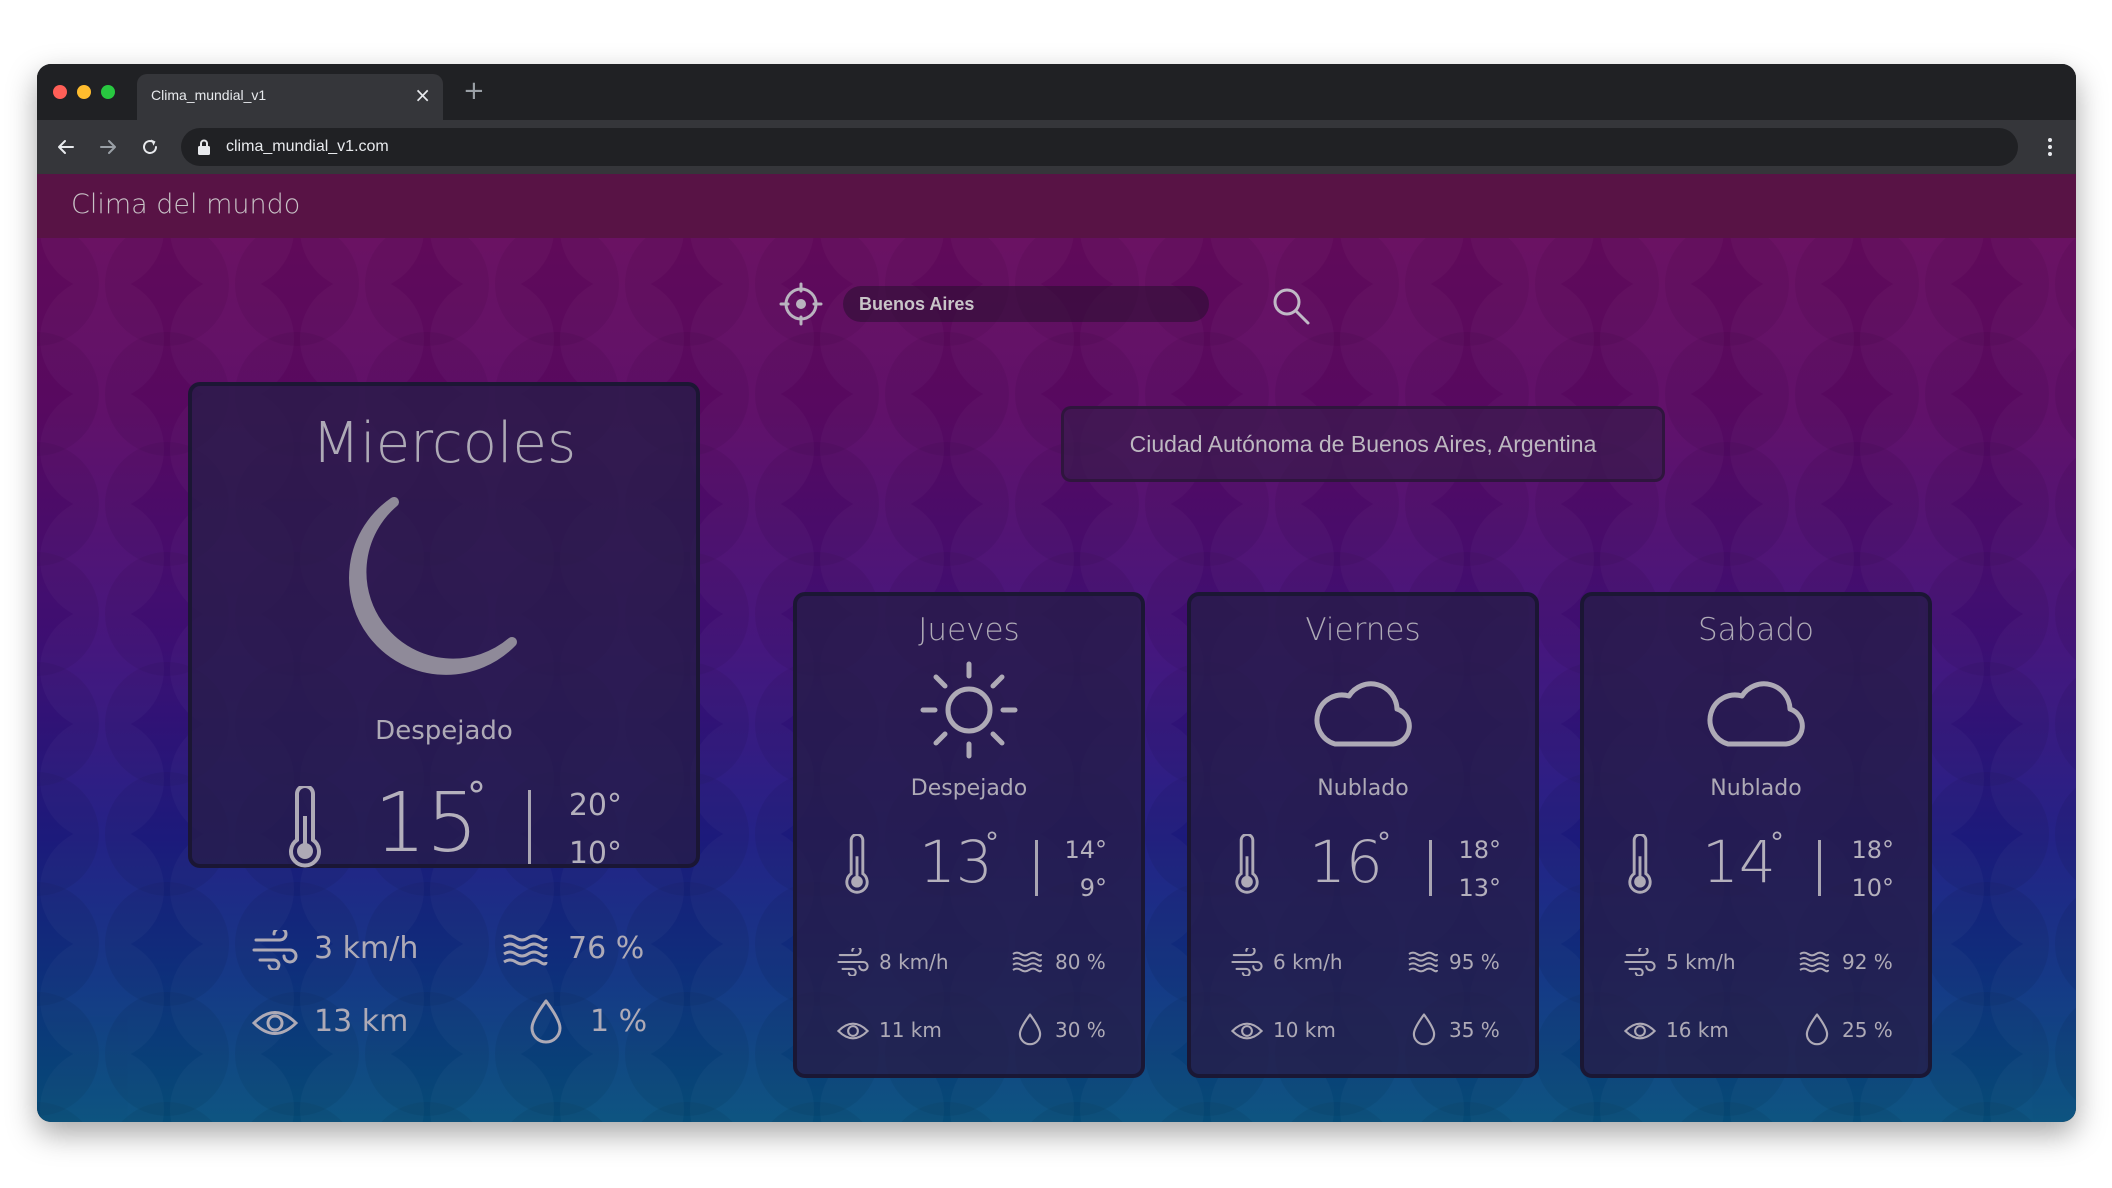 The height and width of the screenshot is (1188, 2112). Describe the element at coordinates (1026, 304) in the screenshot. I see `search-input` at that location.